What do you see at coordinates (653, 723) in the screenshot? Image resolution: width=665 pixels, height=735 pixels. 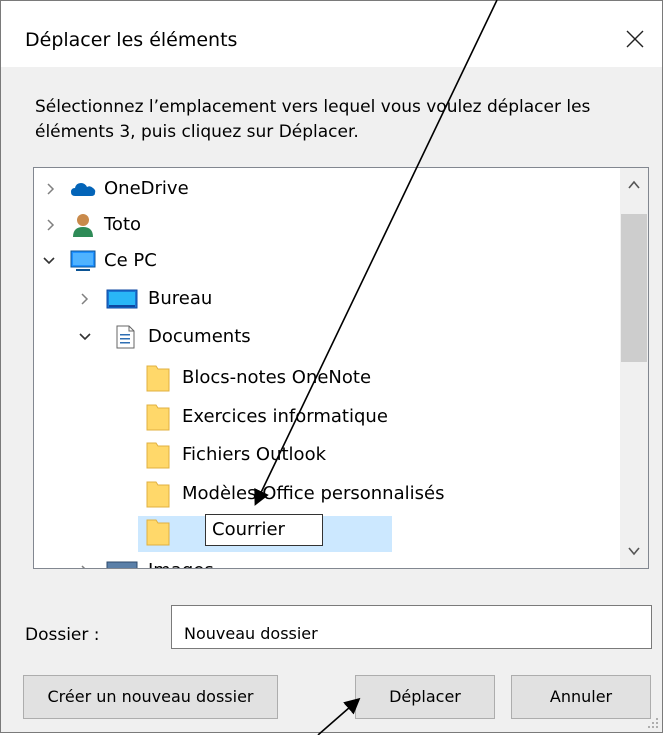 I see `resize-grip-icon` at bounding box center [653, 723].